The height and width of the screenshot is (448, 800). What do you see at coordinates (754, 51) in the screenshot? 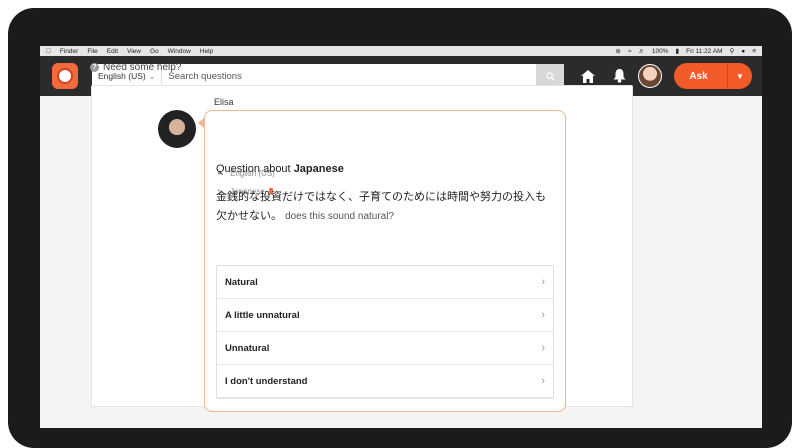
I see `notification-center-icon: ≡` at bounding box center [754, 51].